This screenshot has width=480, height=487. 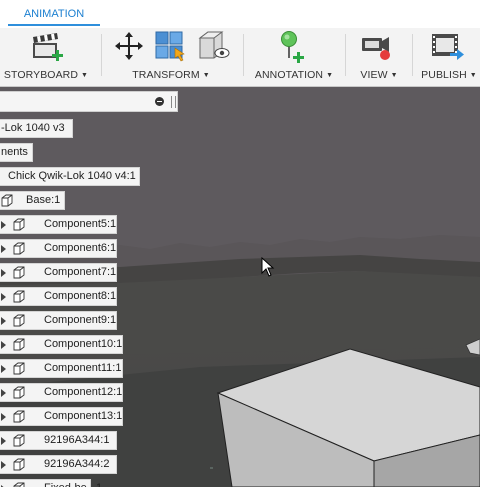 What do you see at coordinates (61, 368) in the screenshot?
I see `tree-node-component: Component11:1` at bounding box center [61, 368].